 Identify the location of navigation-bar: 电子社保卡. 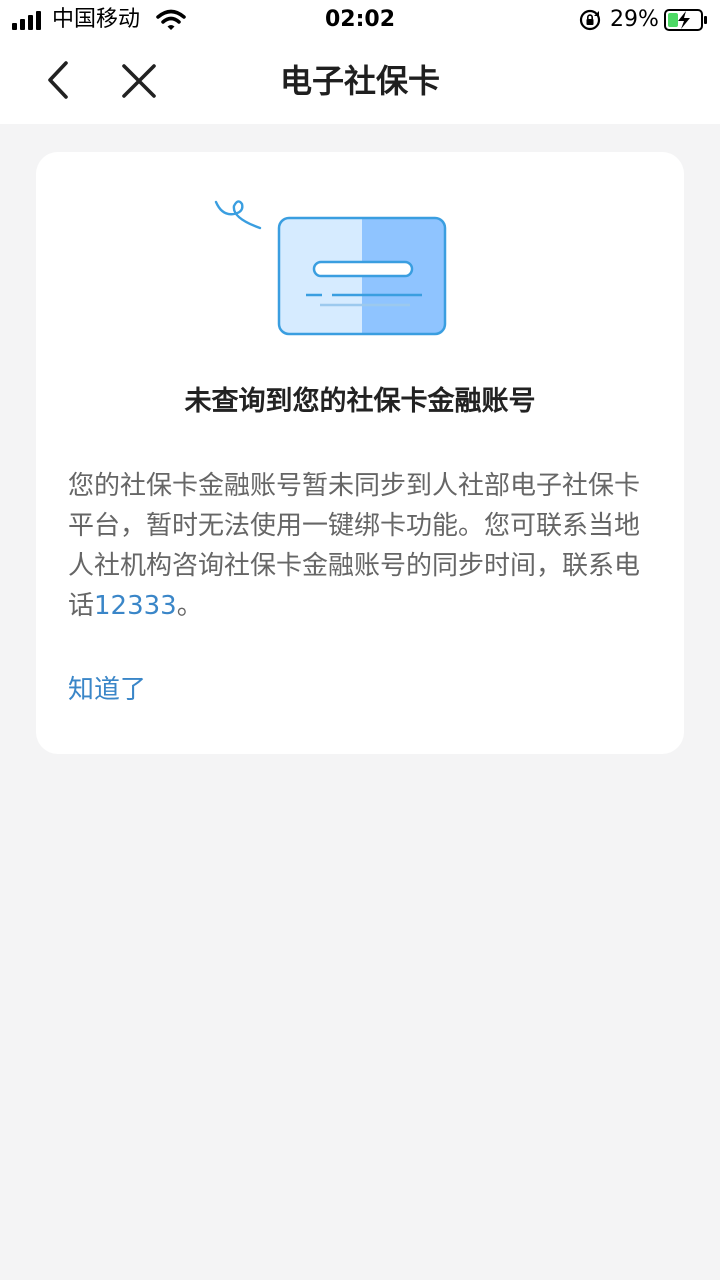
(360, 82).